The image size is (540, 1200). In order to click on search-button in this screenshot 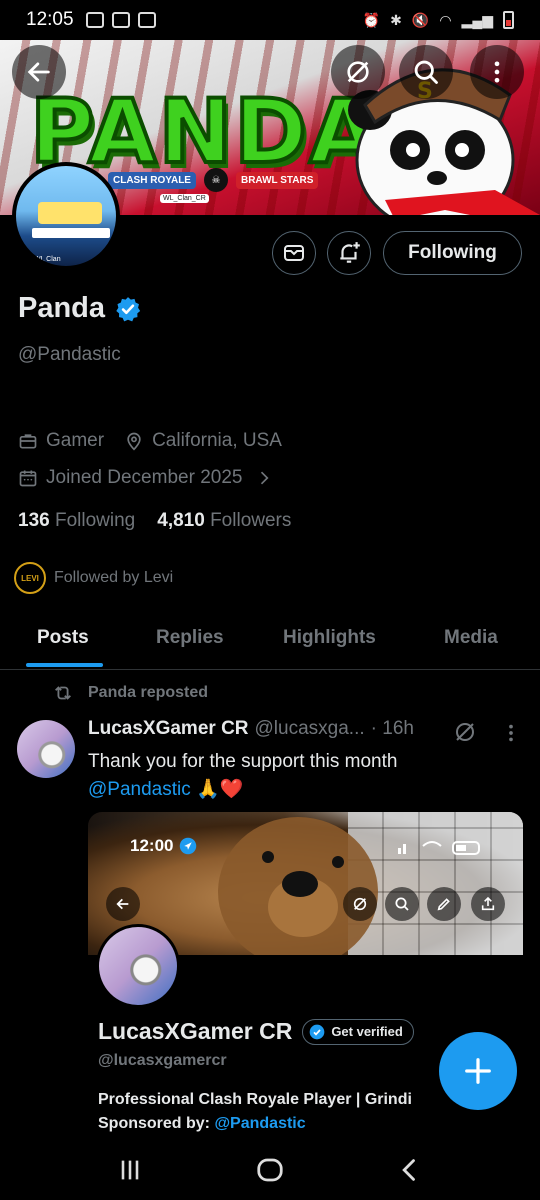, I will do `click(426, 72)`.